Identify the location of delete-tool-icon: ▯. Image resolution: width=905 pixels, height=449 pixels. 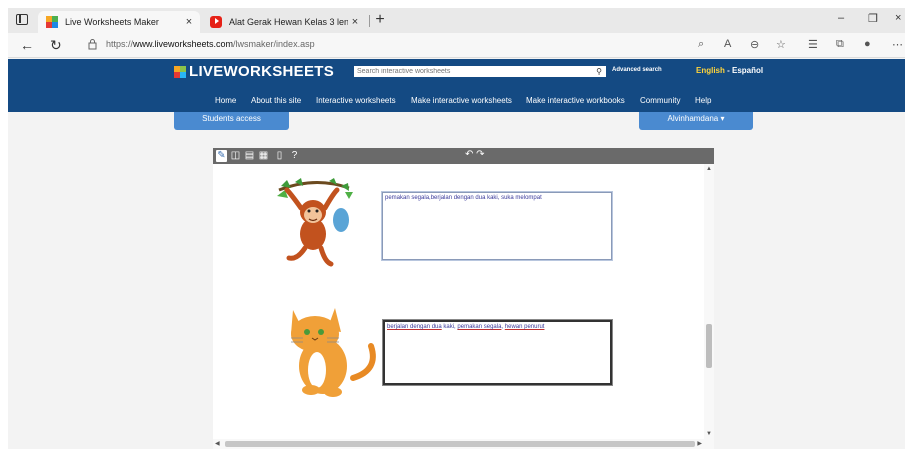
(279, 156).